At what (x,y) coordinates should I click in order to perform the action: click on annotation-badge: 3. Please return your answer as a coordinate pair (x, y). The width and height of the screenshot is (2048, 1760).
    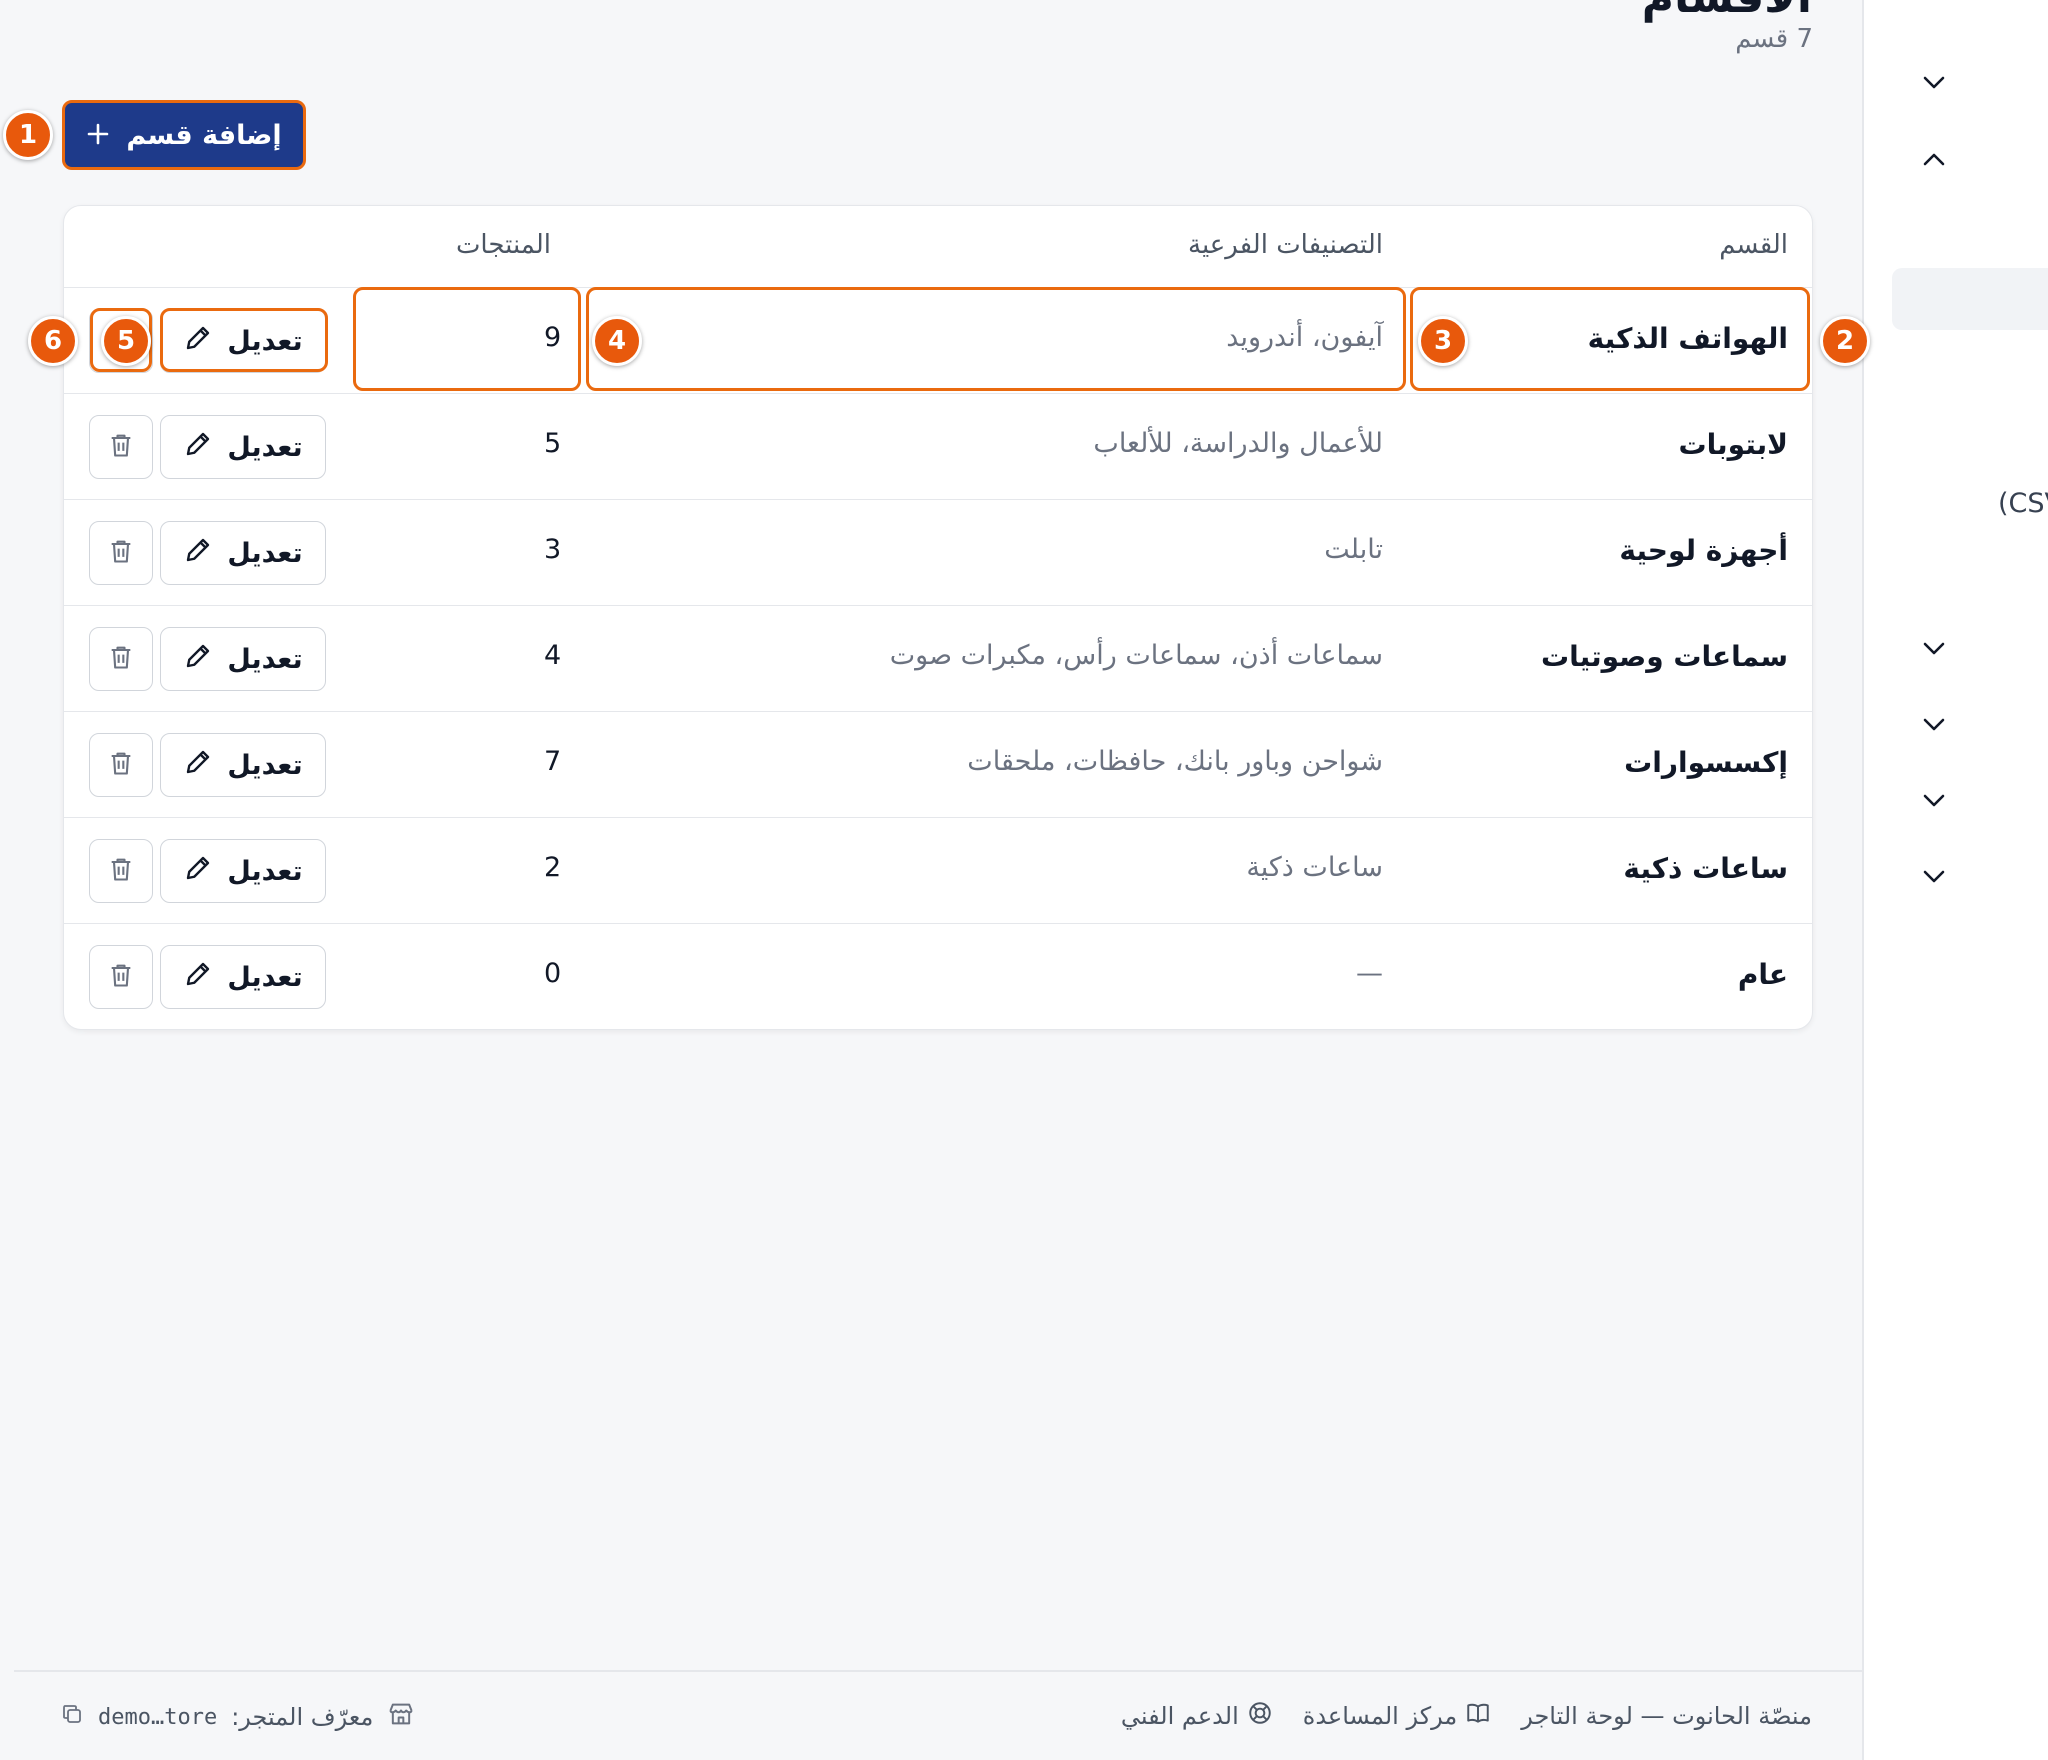
    Looking at the image, I should click on (1443, 341).